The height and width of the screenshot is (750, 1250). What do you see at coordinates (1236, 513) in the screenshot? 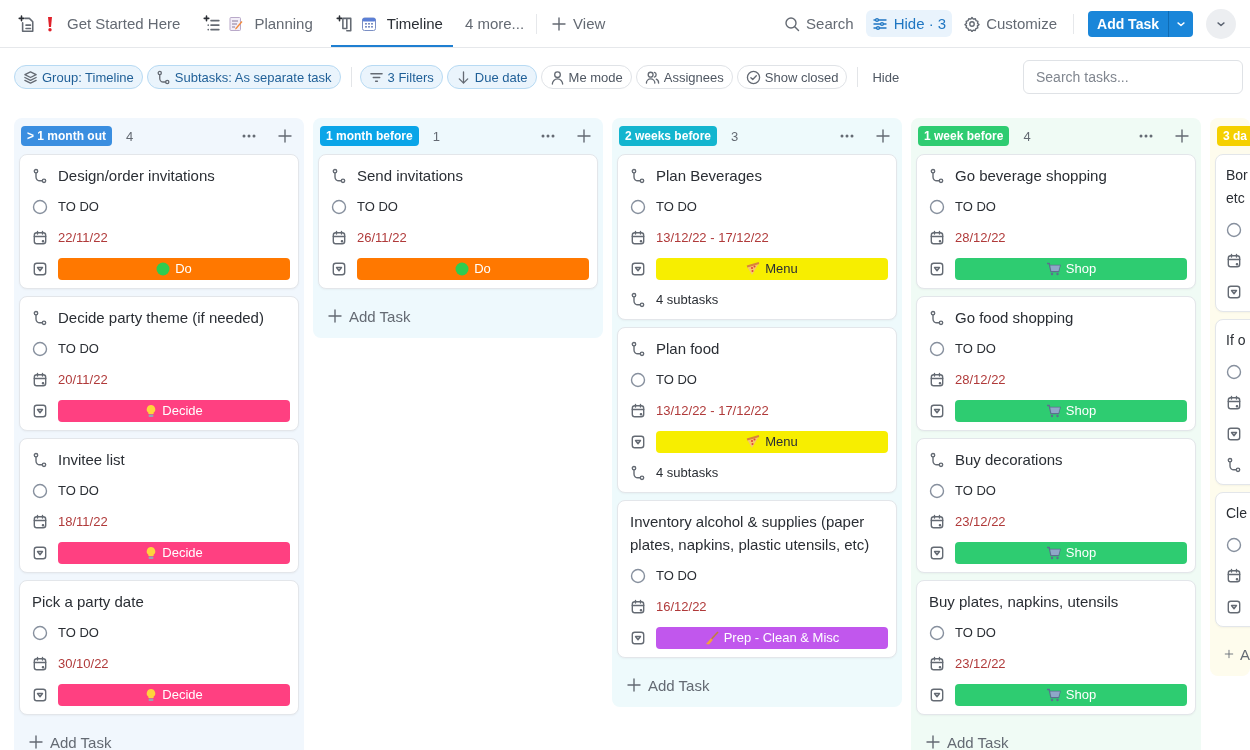
I see `task-title: Cle` at bounding box center [1236, 513].